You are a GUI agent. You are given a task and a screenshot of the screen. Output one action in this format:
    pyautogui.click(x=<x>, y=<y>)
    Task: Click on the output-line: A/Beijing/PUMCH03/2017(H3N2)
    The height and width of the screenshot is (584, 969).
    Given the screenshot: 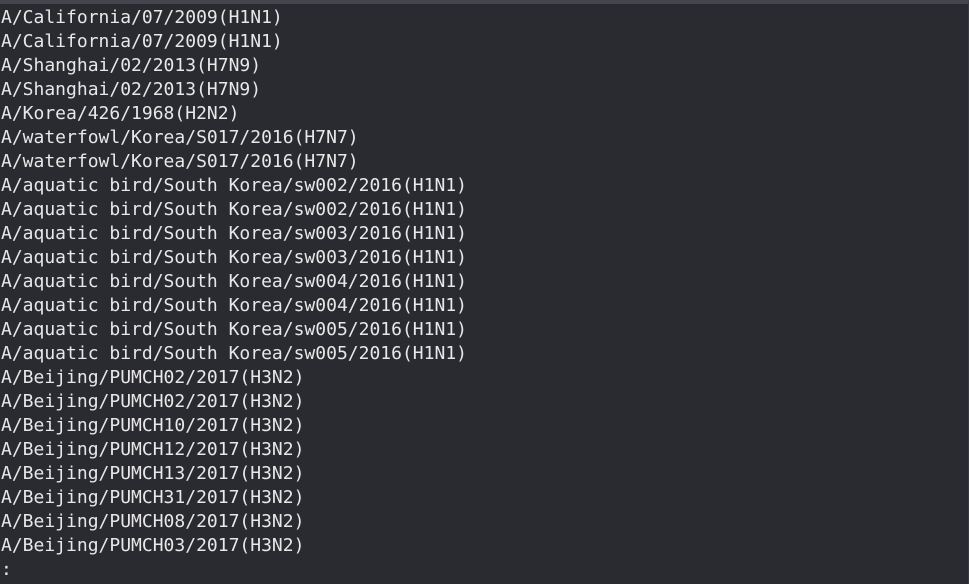 What is the action you would take?
    pyautogui.click(x=153, y=545)
    